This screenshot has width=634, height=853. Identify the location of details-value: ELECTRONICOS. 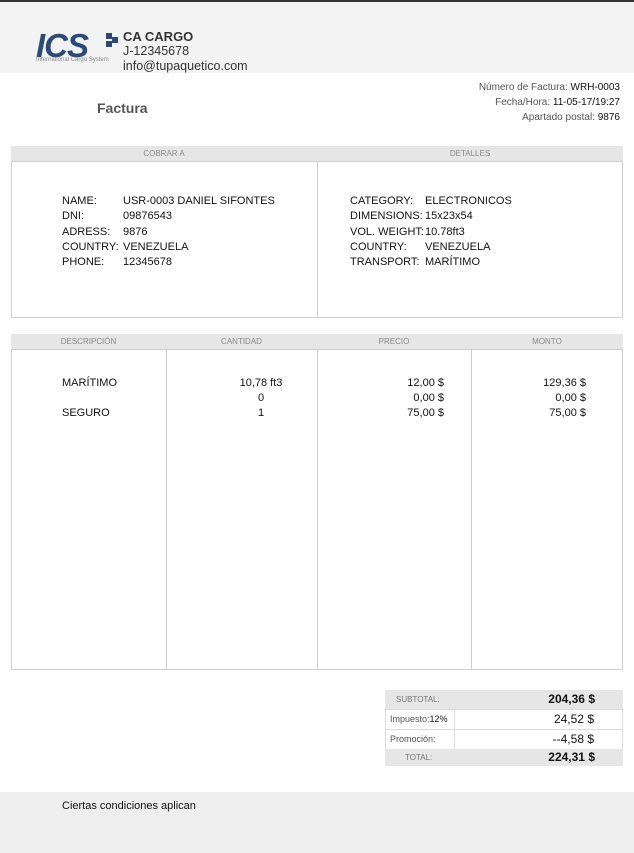
(468, 201).